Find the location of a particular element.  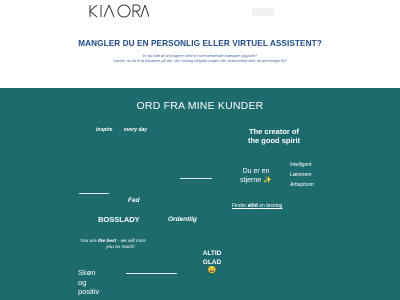

word-list: Intelligent Lærenem Arbejdsom is located at coordinates (302, 175).